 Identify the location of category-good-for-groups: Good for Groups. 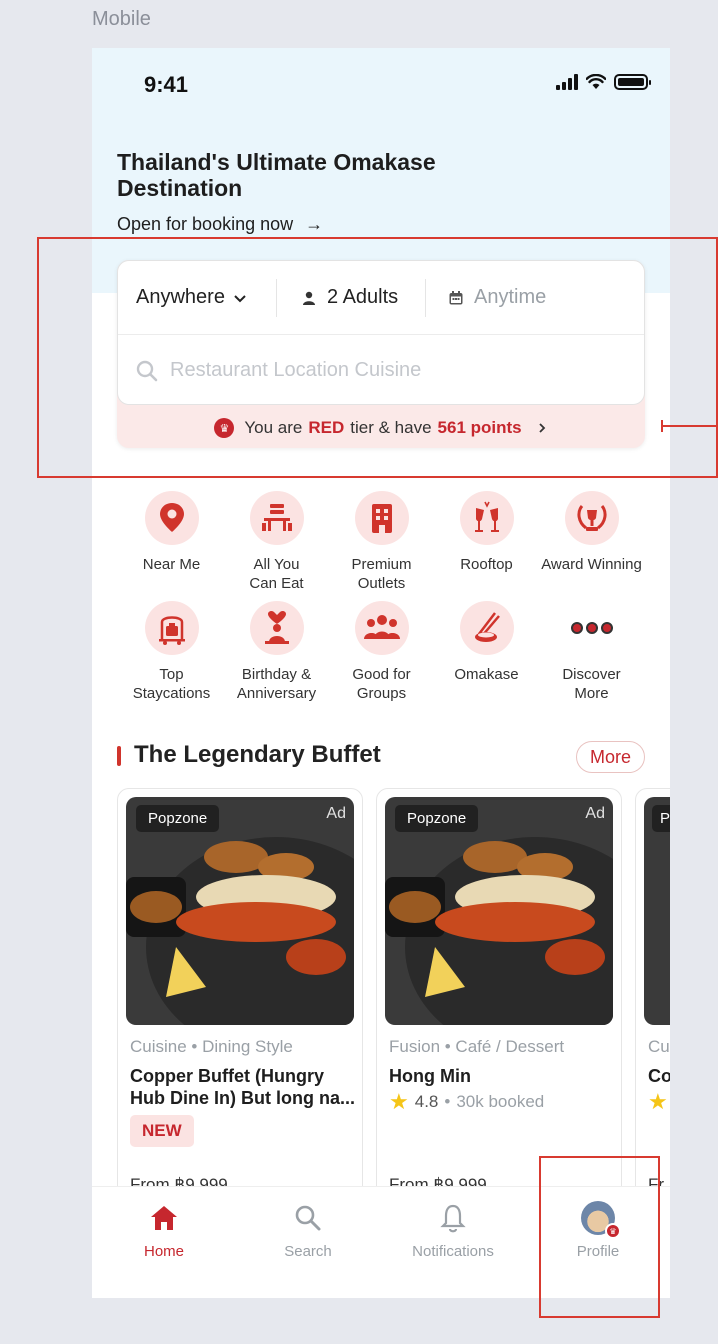
(381, 652).